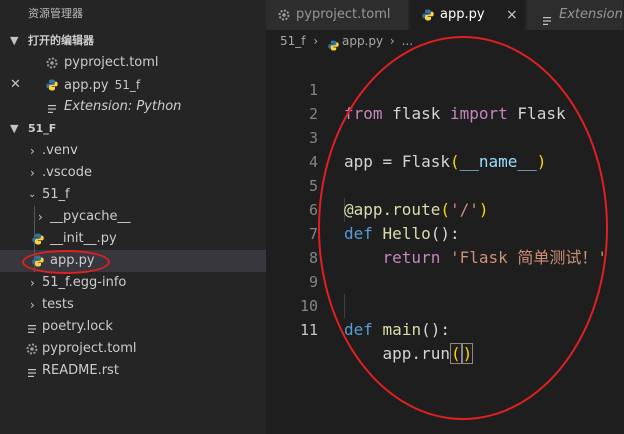 This screenshot has height=434, width=624. I want to click on tree-item-vscode: › .vscode, so click(133, 173).